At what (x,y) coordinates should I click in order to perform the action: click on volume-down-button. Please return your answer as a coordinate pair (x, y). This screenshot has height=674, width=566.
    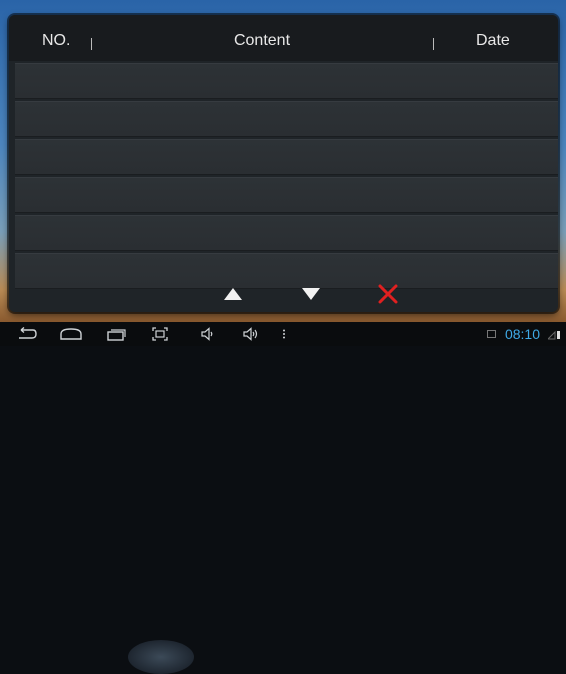
    Looking at the image, I should click on (208, 334).